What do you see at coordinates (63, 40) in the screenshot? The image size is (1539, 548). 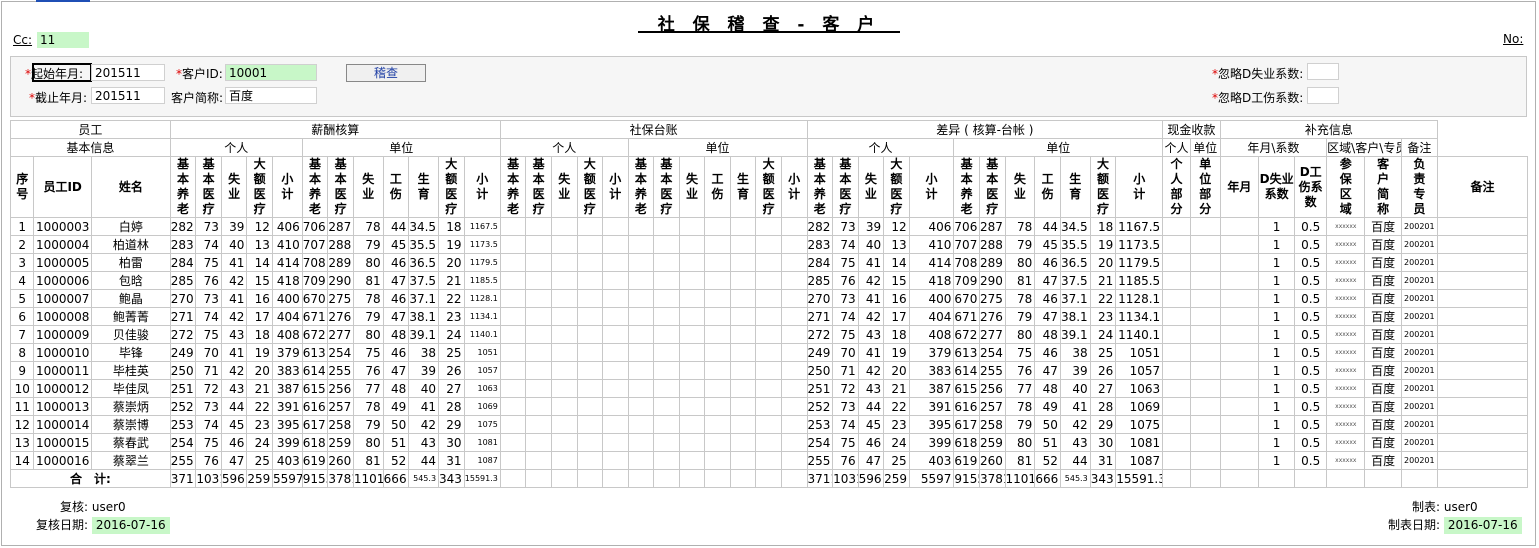 I see `cc-value: 11` at bounding box center [63, 40].